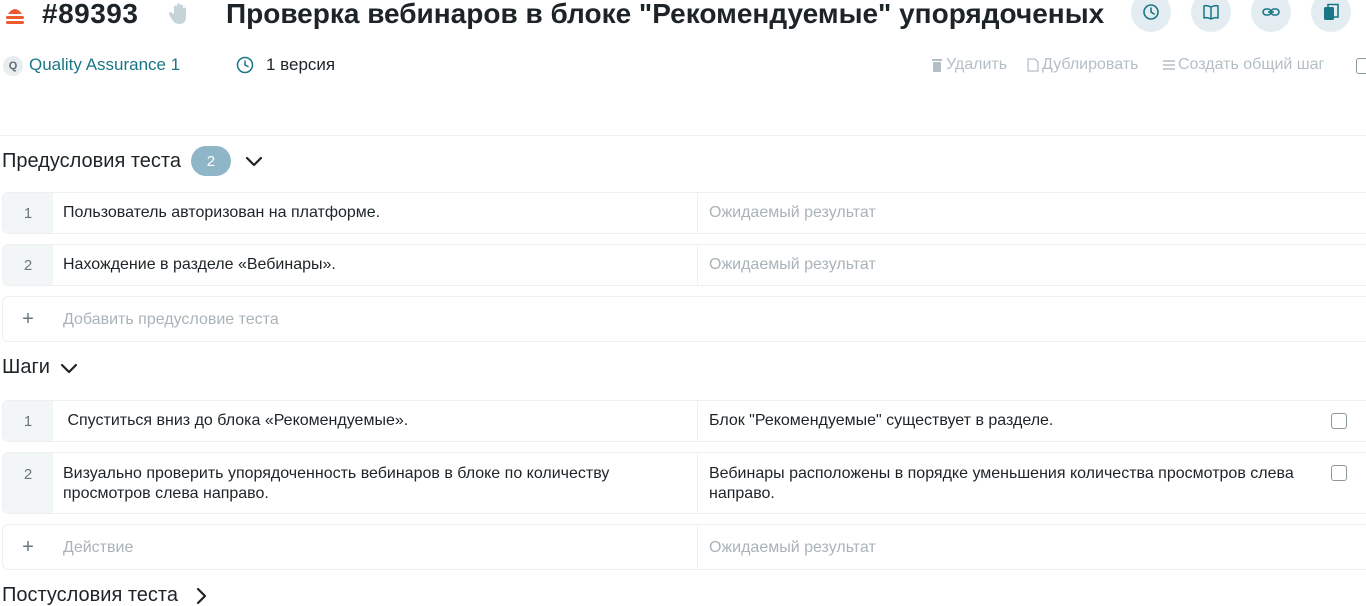 This screenshot has width=1366, height=606. What do you see at coordinates (1169, 65) in the screenshot?
I see `list-icon` at bounding box center [1169, 65].